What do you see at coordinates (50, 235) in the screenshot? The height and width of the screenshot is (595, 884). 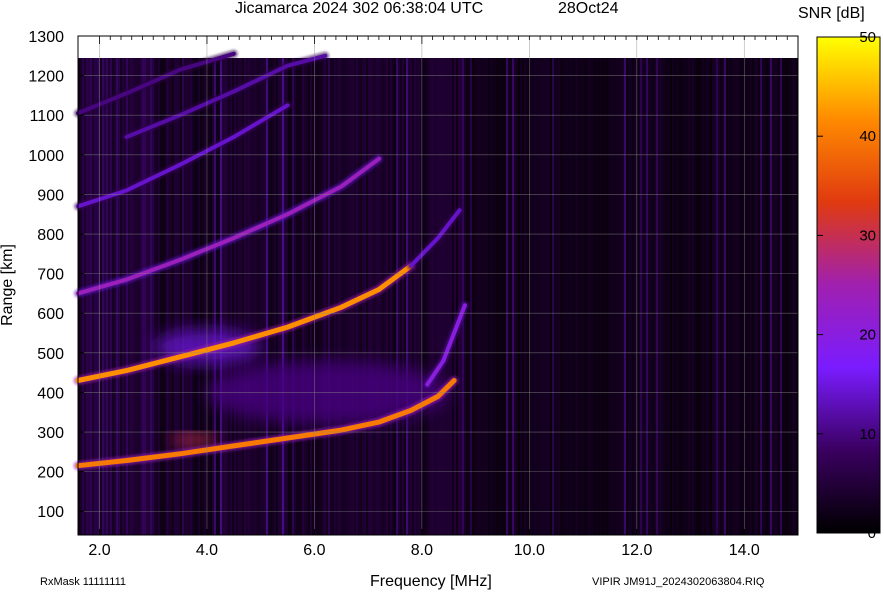 I see `y-tick-label: 800` at bounding box center [50, 235].